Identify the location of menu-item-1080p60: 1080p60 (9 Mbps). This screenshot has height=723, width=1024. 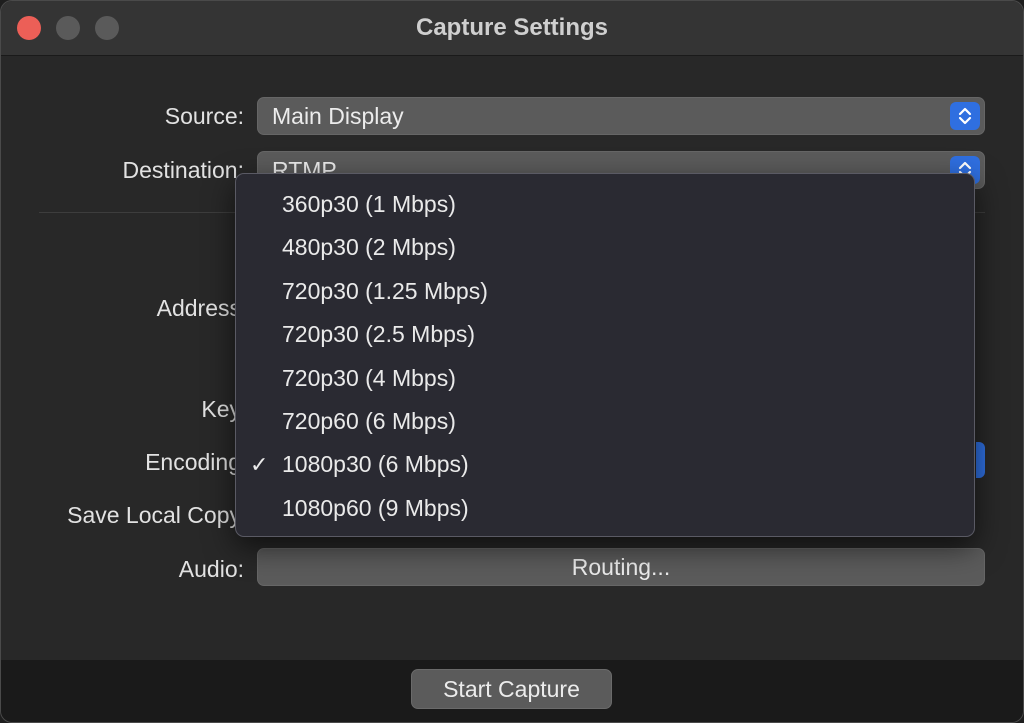
(605, 508).